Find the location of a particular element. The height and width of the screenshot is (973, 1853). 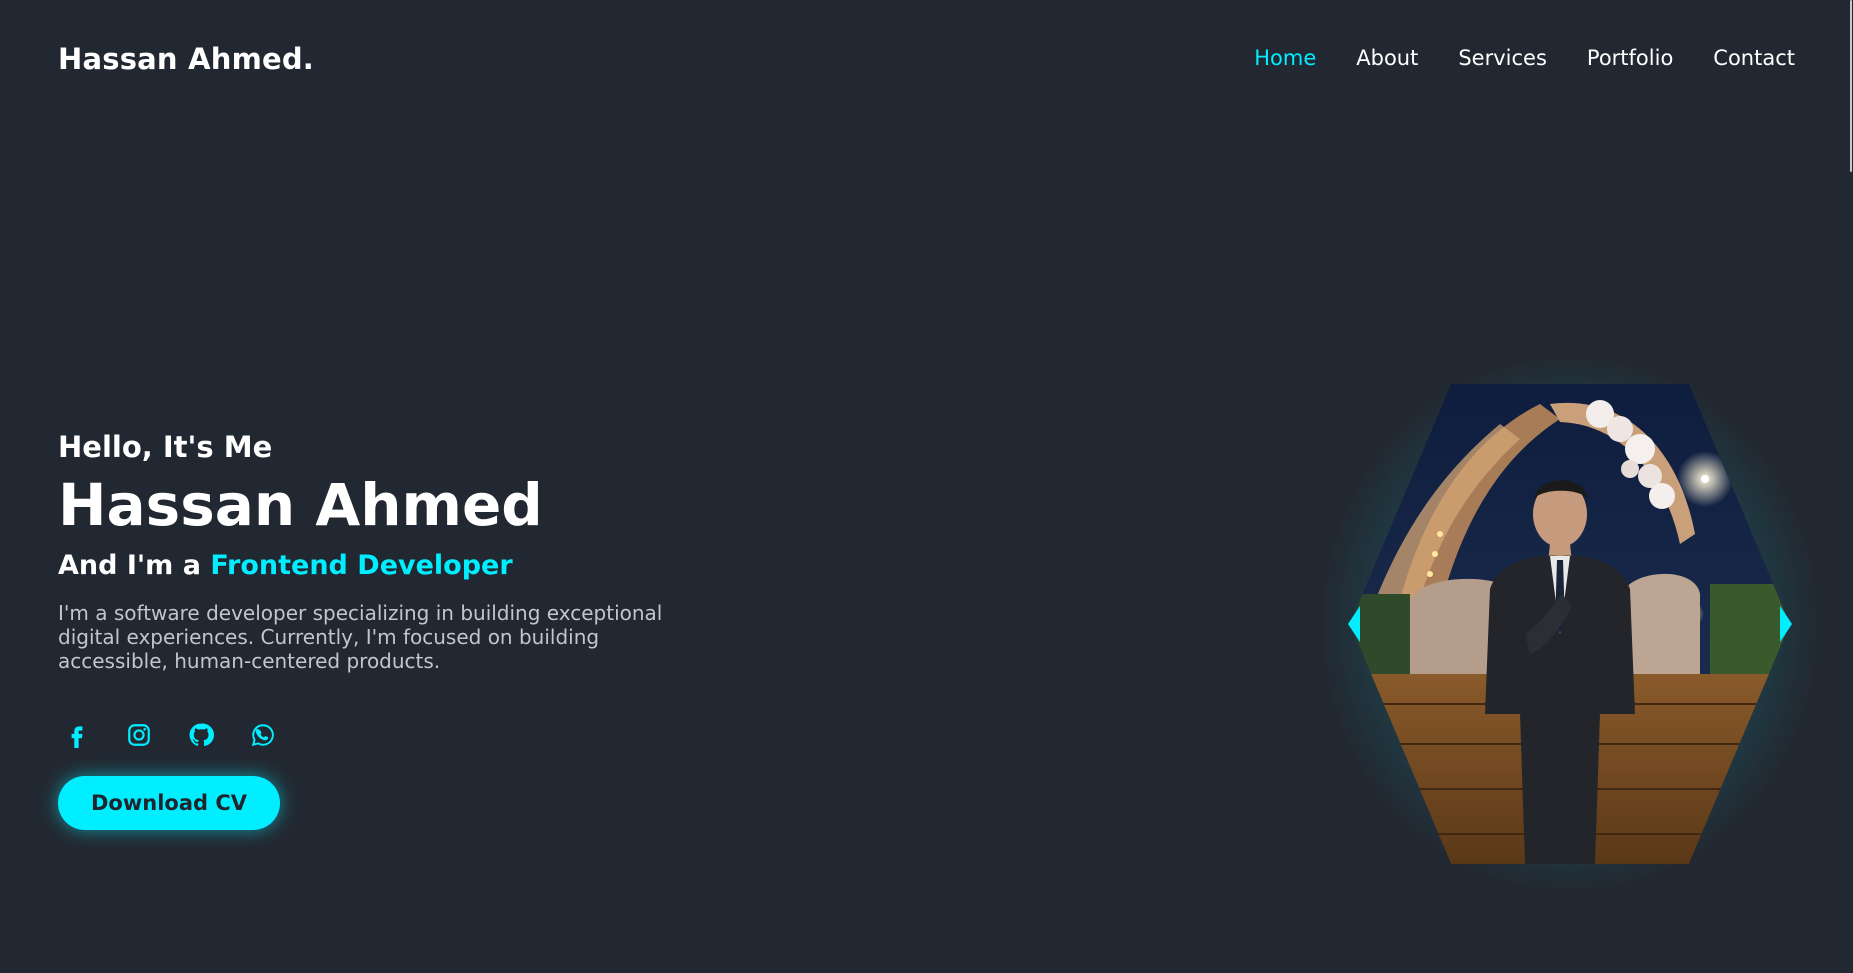

role-prefix: And I'm a is located at coordinates (134, 565).